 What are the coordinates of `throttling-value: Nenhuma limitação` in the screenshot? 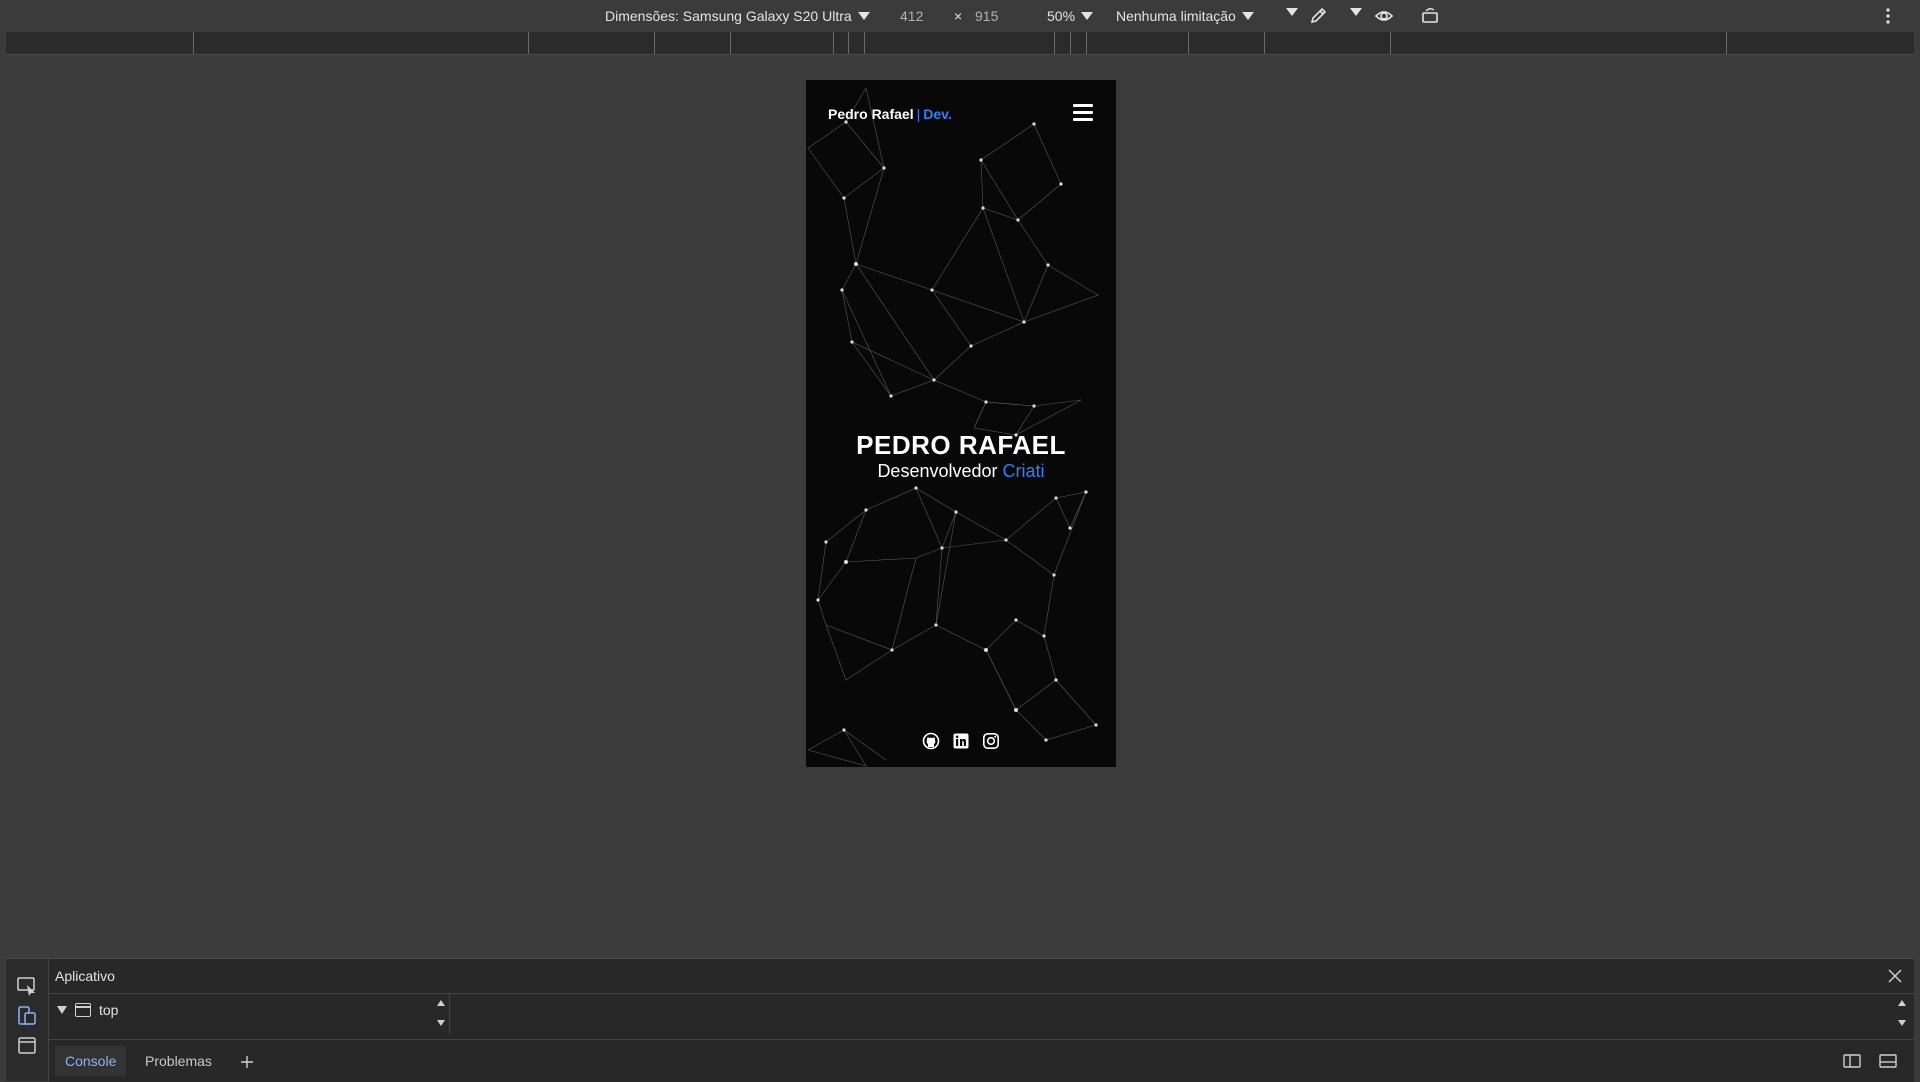 It's located at (1176, 16).